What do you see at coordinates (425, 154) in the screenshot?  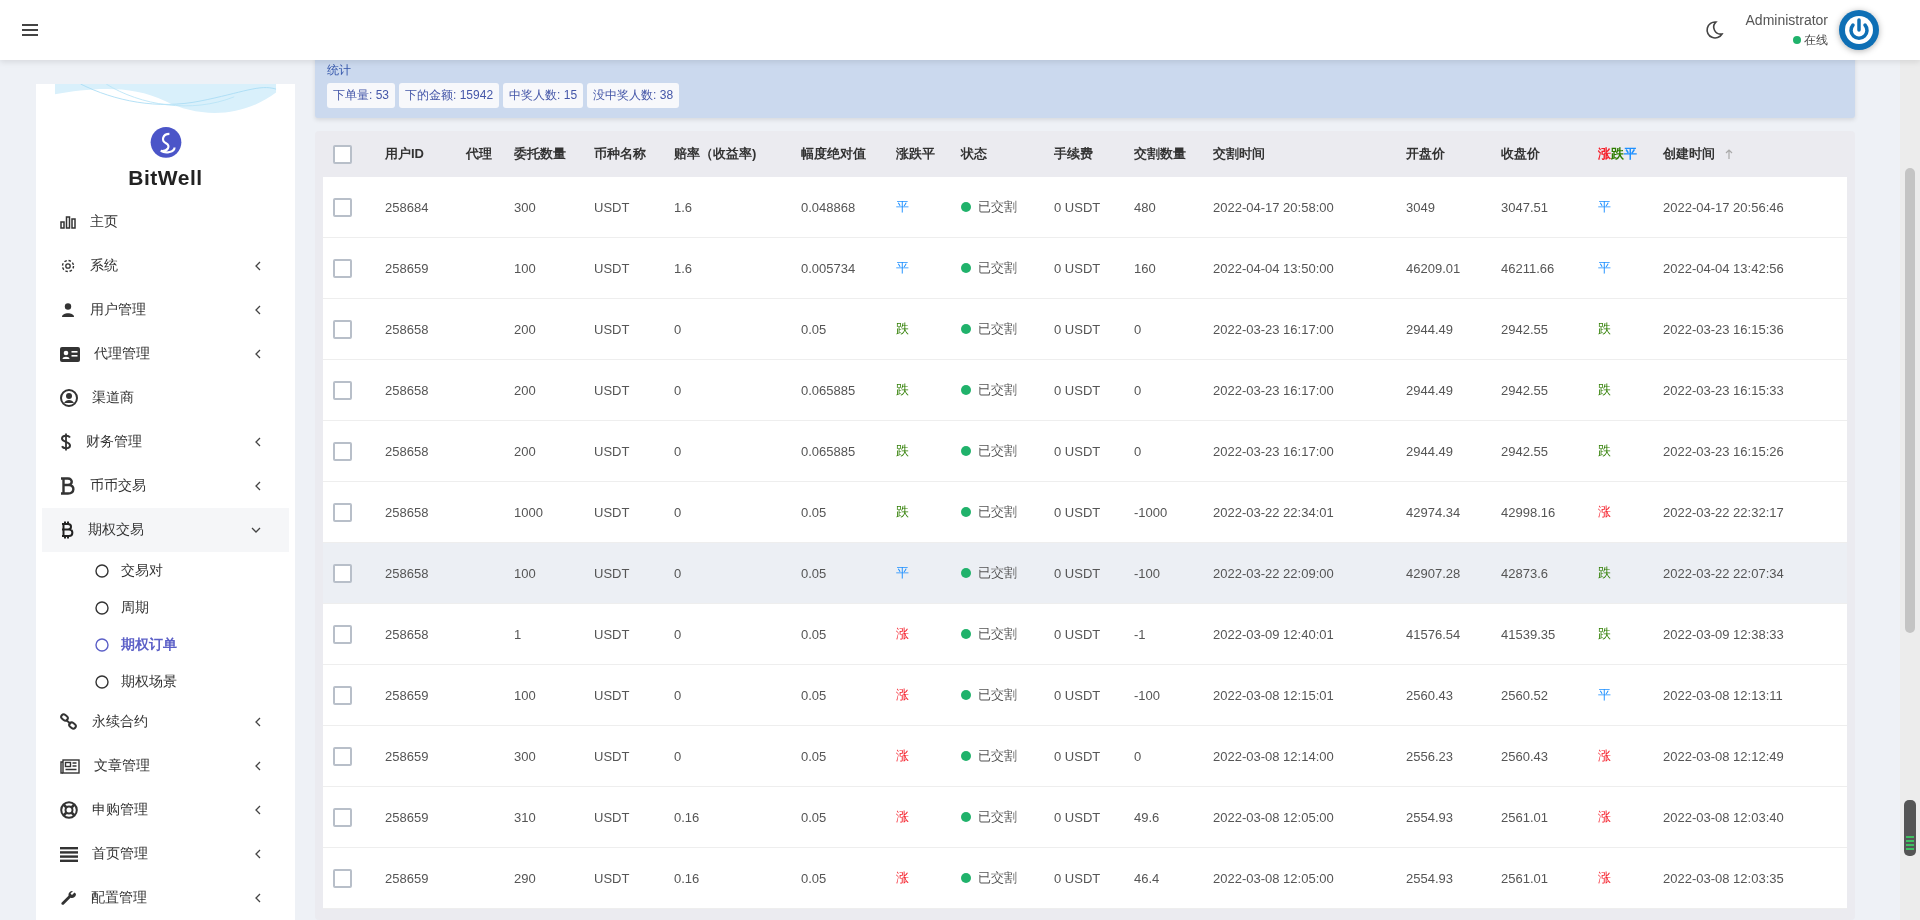 I see `column-header: 用户ID` at bounding box center [425, 154].